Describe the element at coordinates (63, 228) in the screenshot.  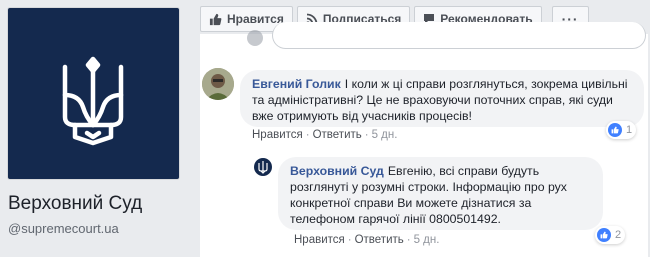
I see `page-username: @supremecourt.ua` at that location.